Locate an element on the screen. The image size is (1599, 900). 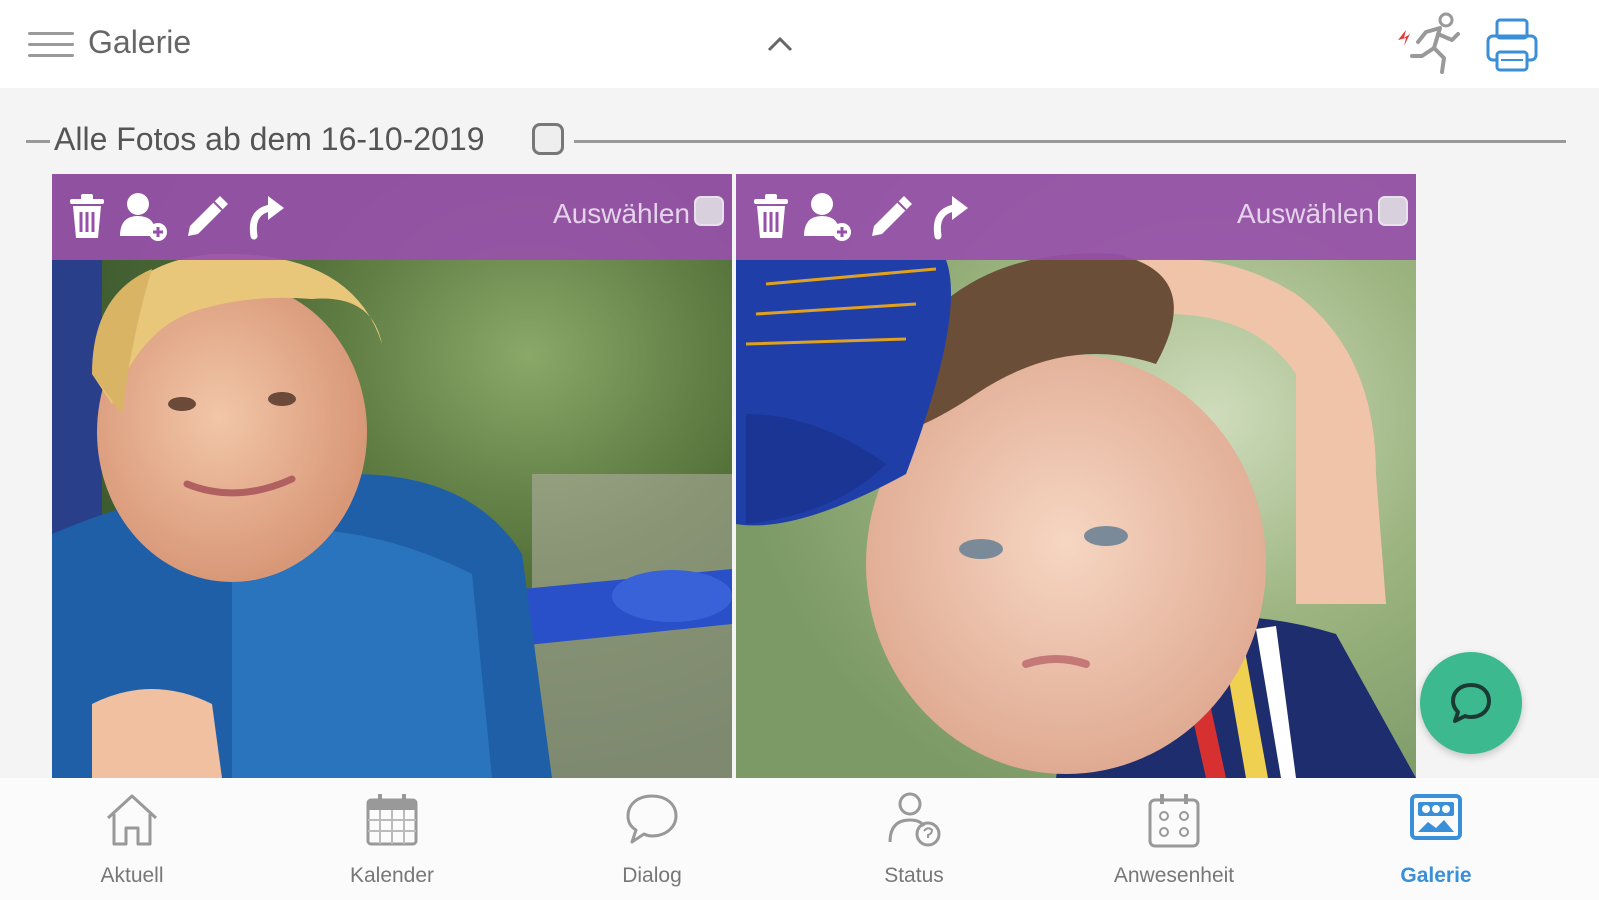
home-icon is located at coordinates (132, 820).